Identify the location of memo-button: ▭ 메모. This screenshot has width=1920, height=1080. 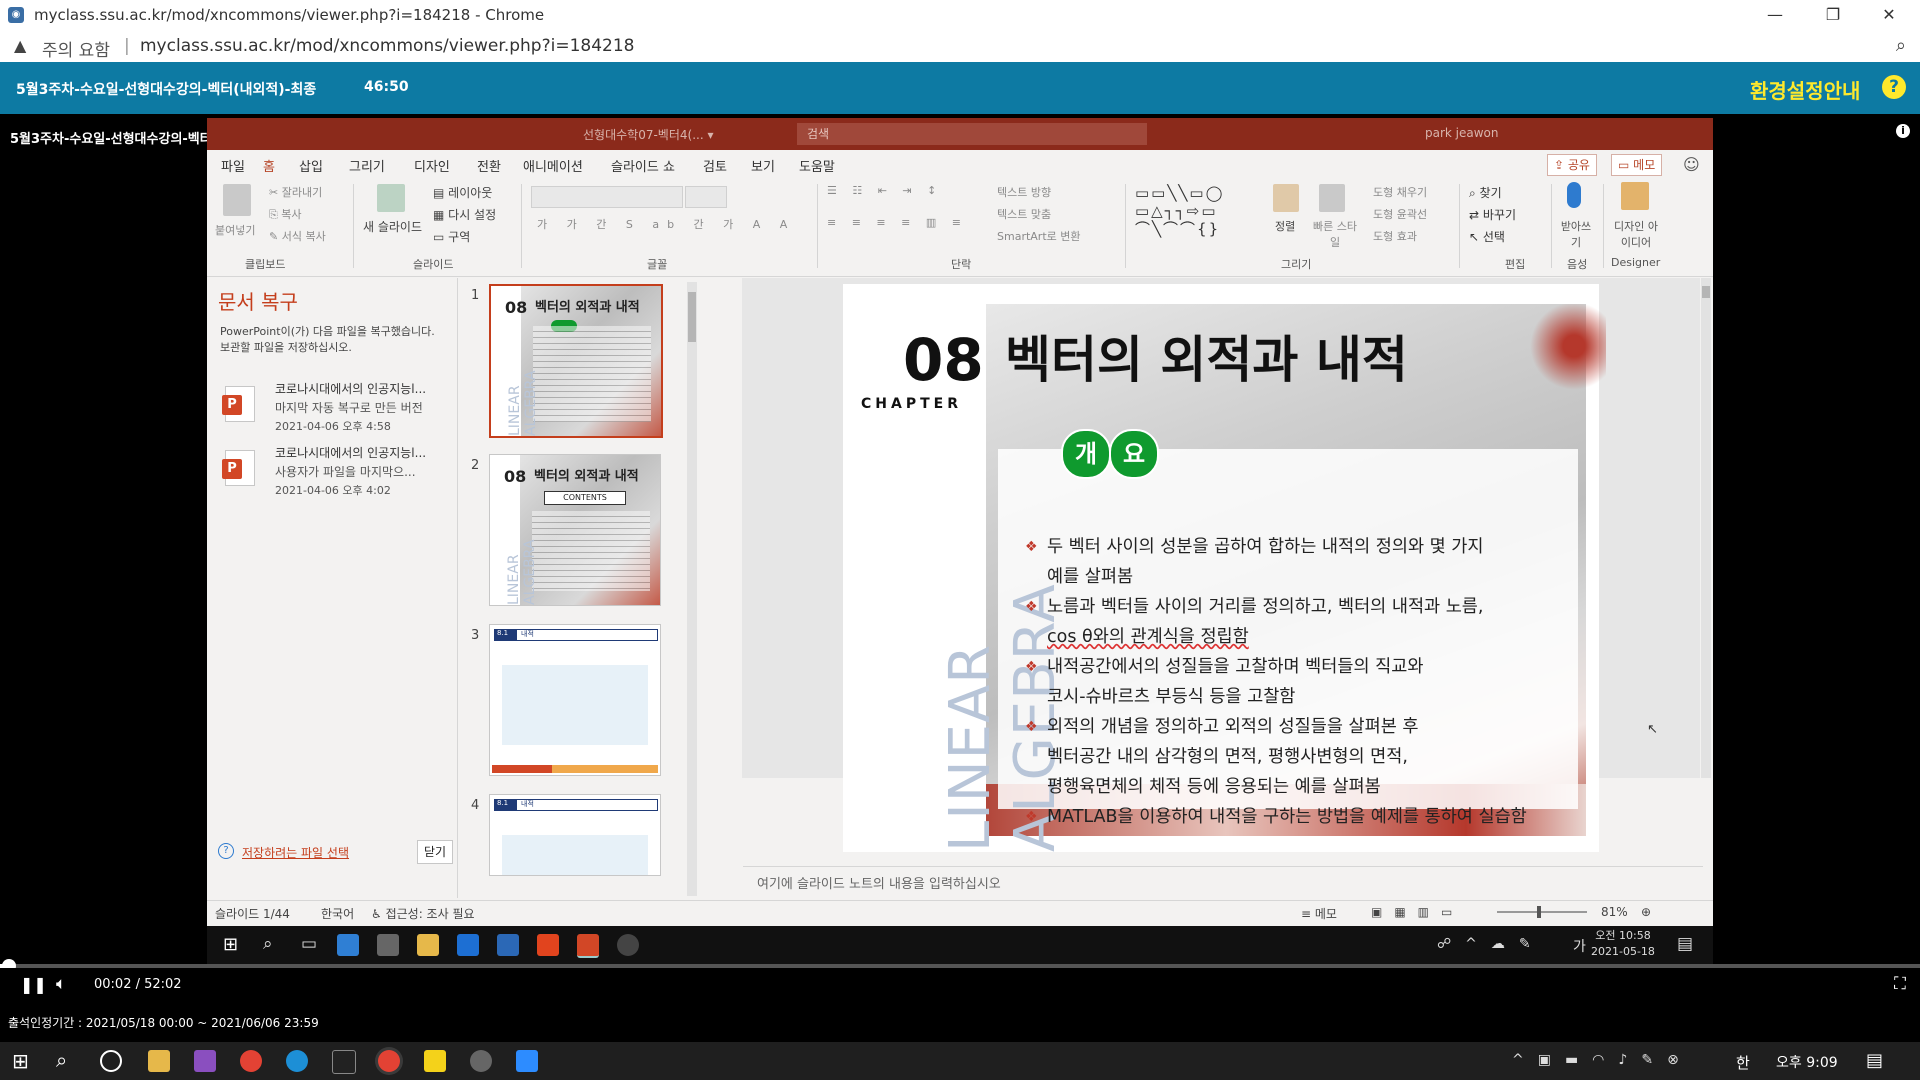
(1637, 165).